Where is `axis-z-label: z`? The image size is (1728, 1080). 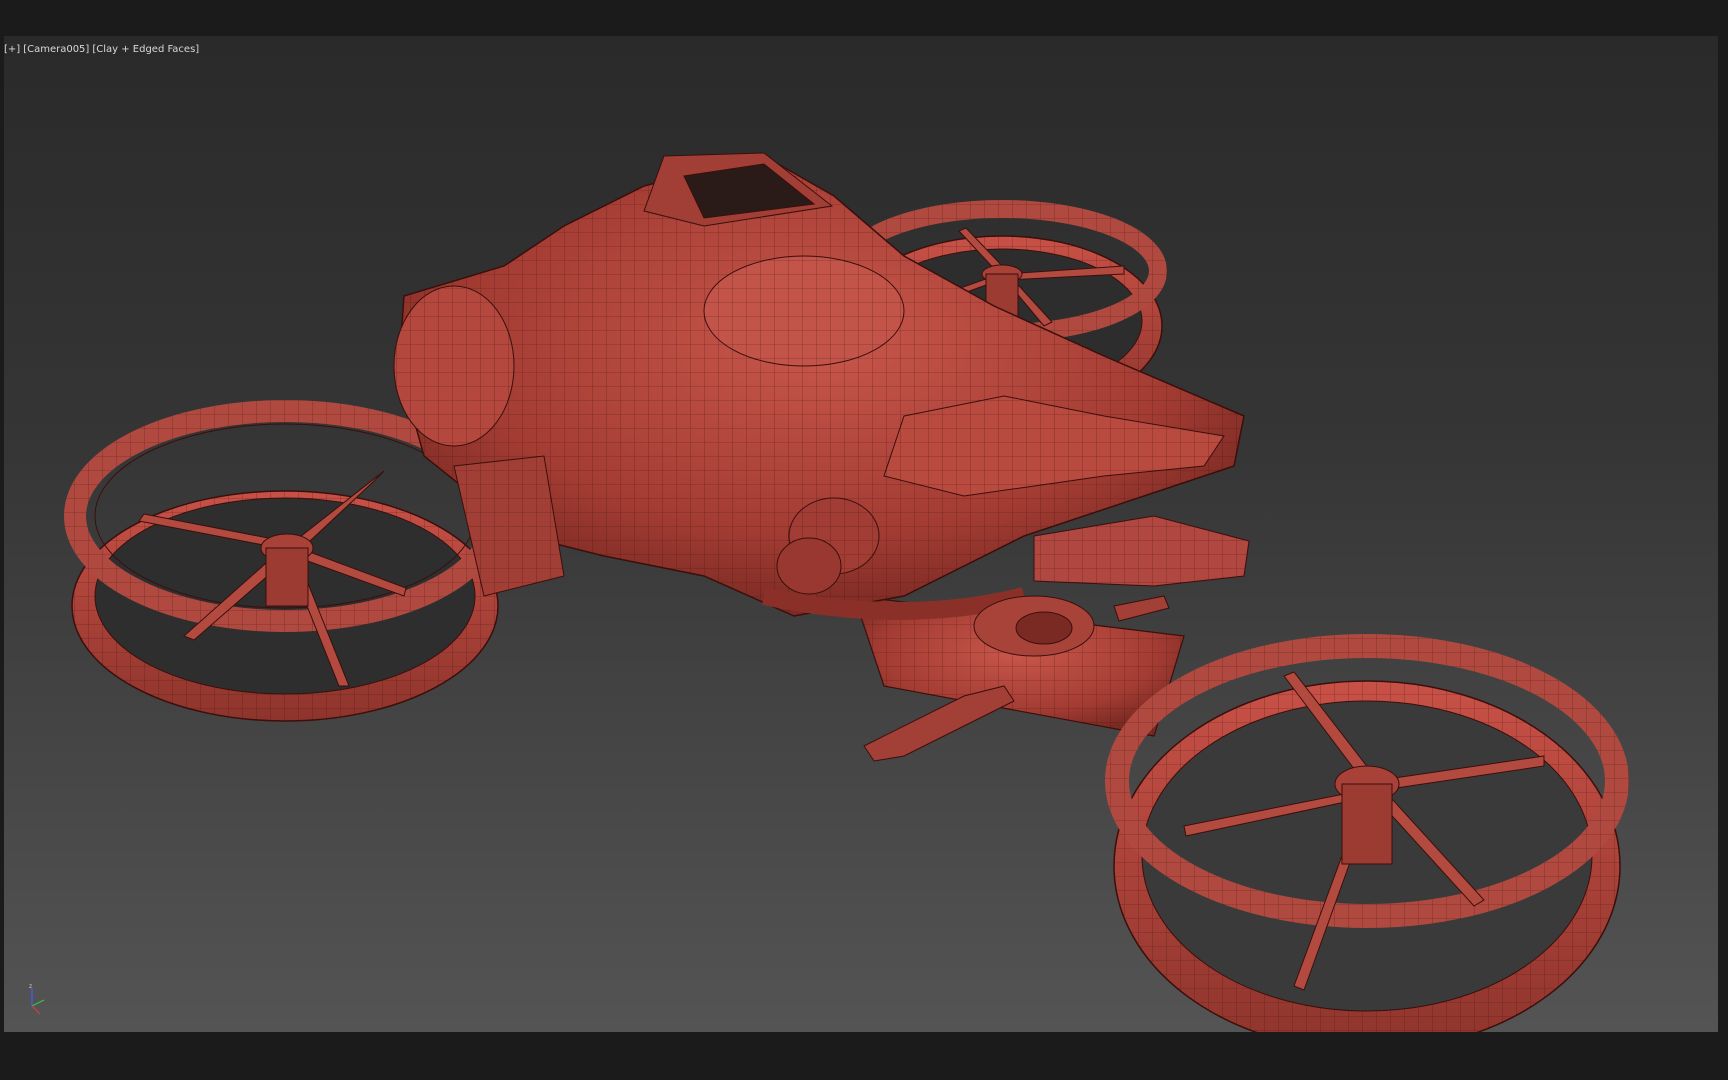 axis-z-label: z is located at coordinates (30, 986).